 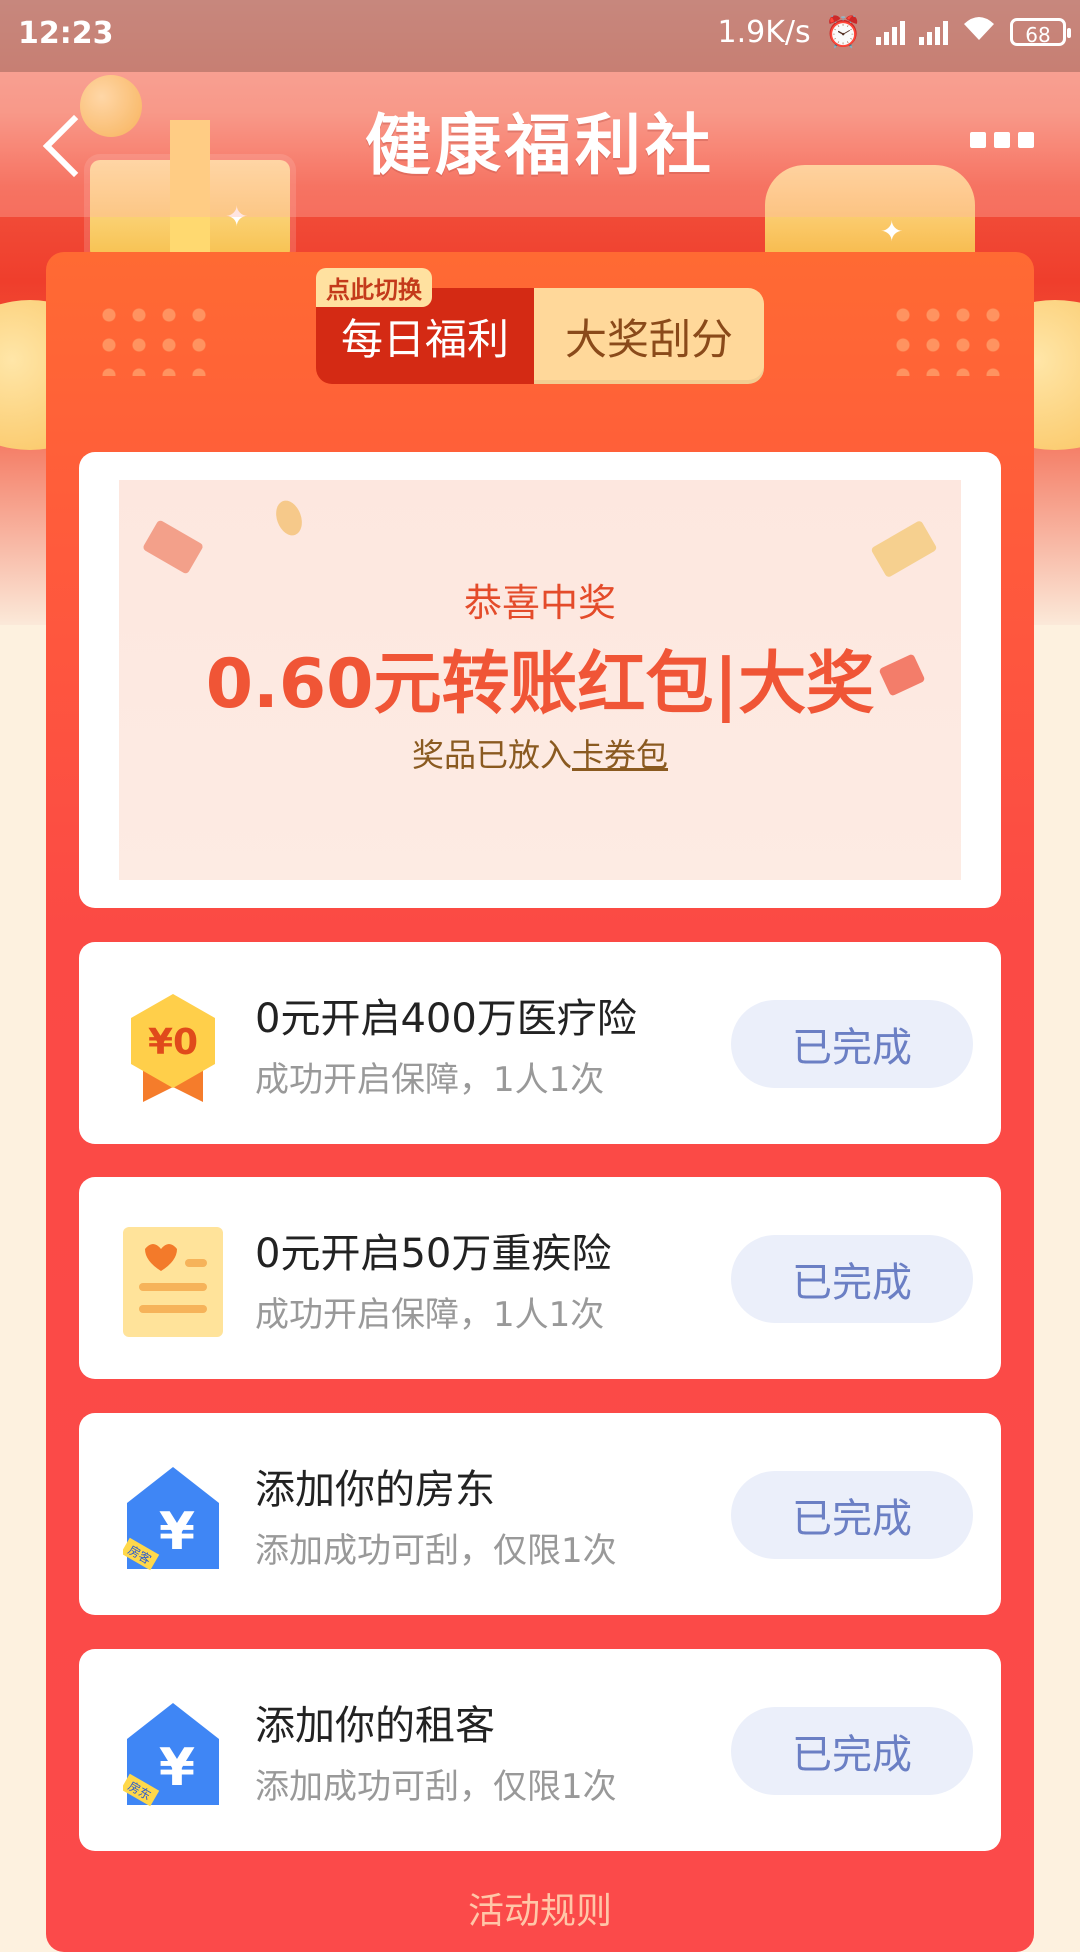 I want to click on page-title: 健康福利社, so click(x=540, y=145).